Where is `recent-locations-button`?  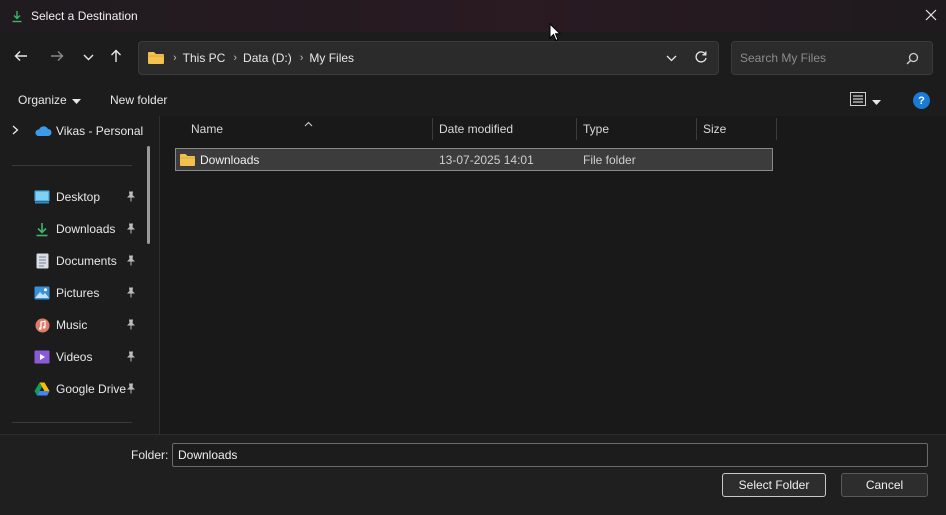
recent-locations-button is located at coordinates (88, 57).